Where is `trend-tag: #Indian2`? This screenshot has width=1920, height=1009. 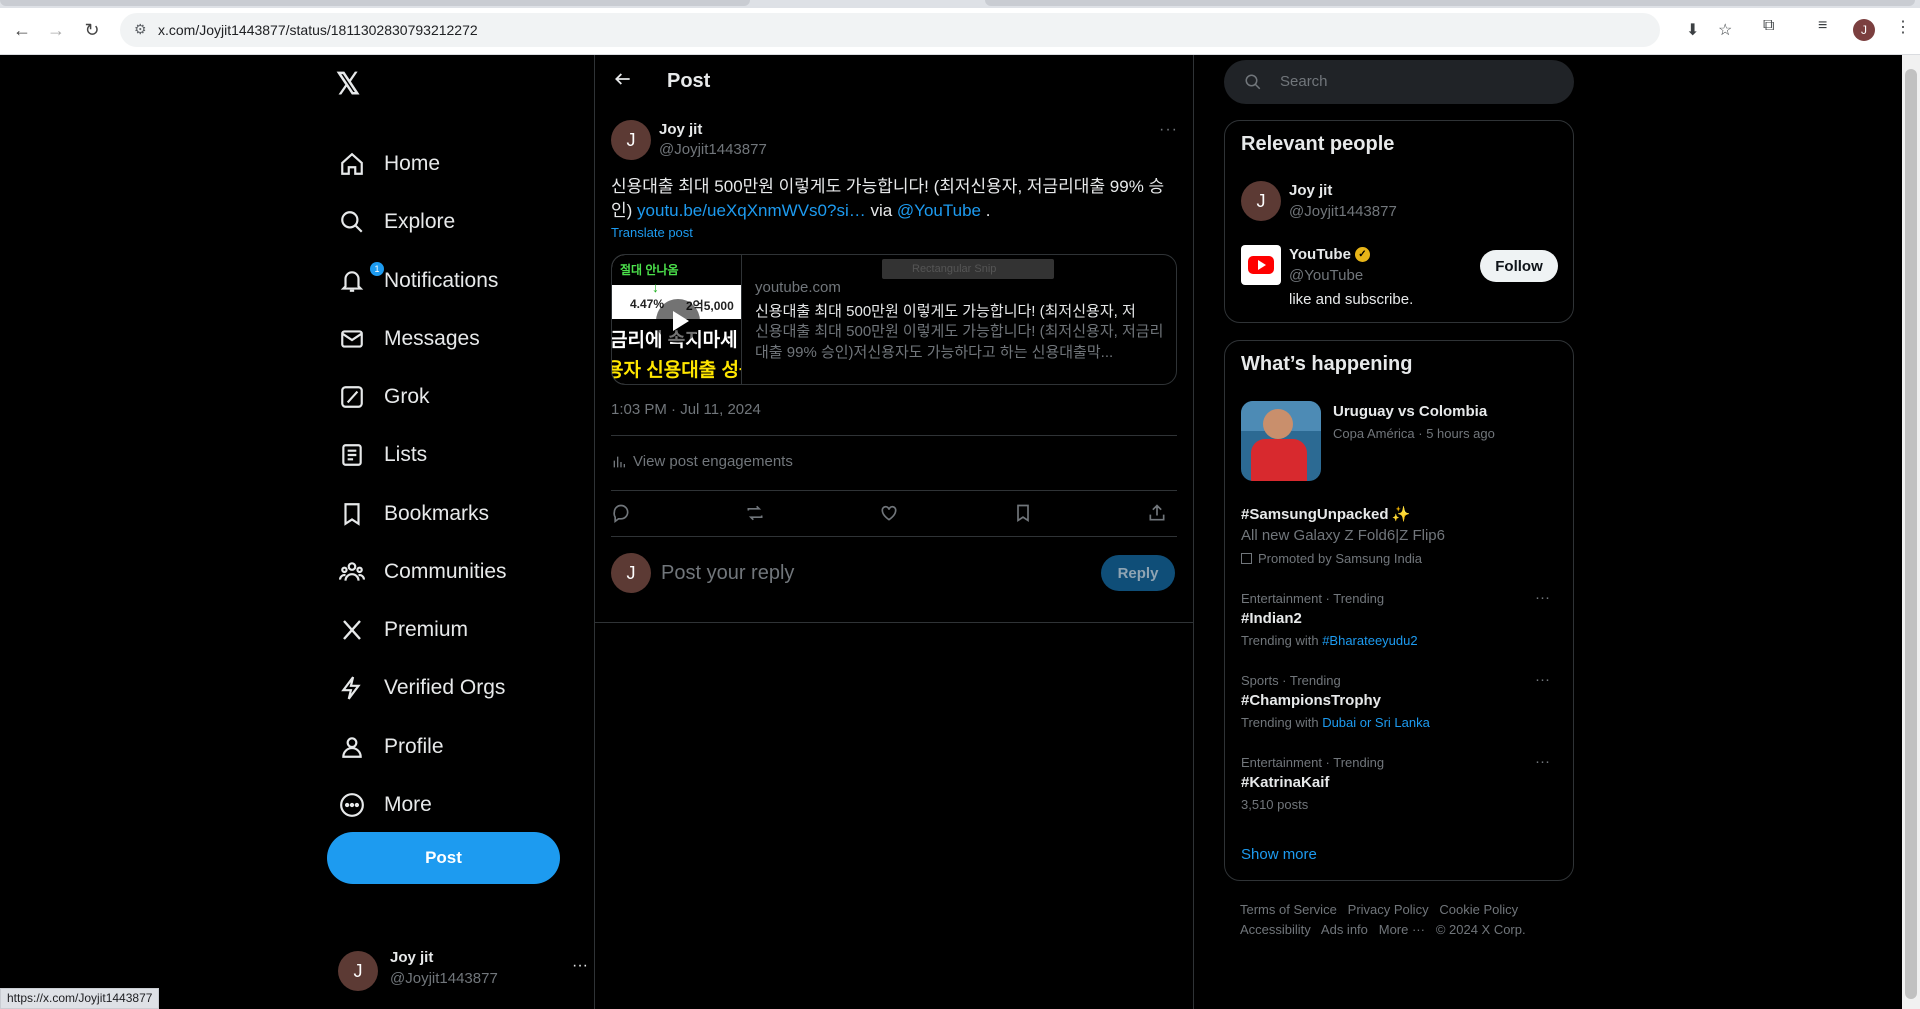 trend-tag: #Indian2 is located at coordinates (1271, 618).